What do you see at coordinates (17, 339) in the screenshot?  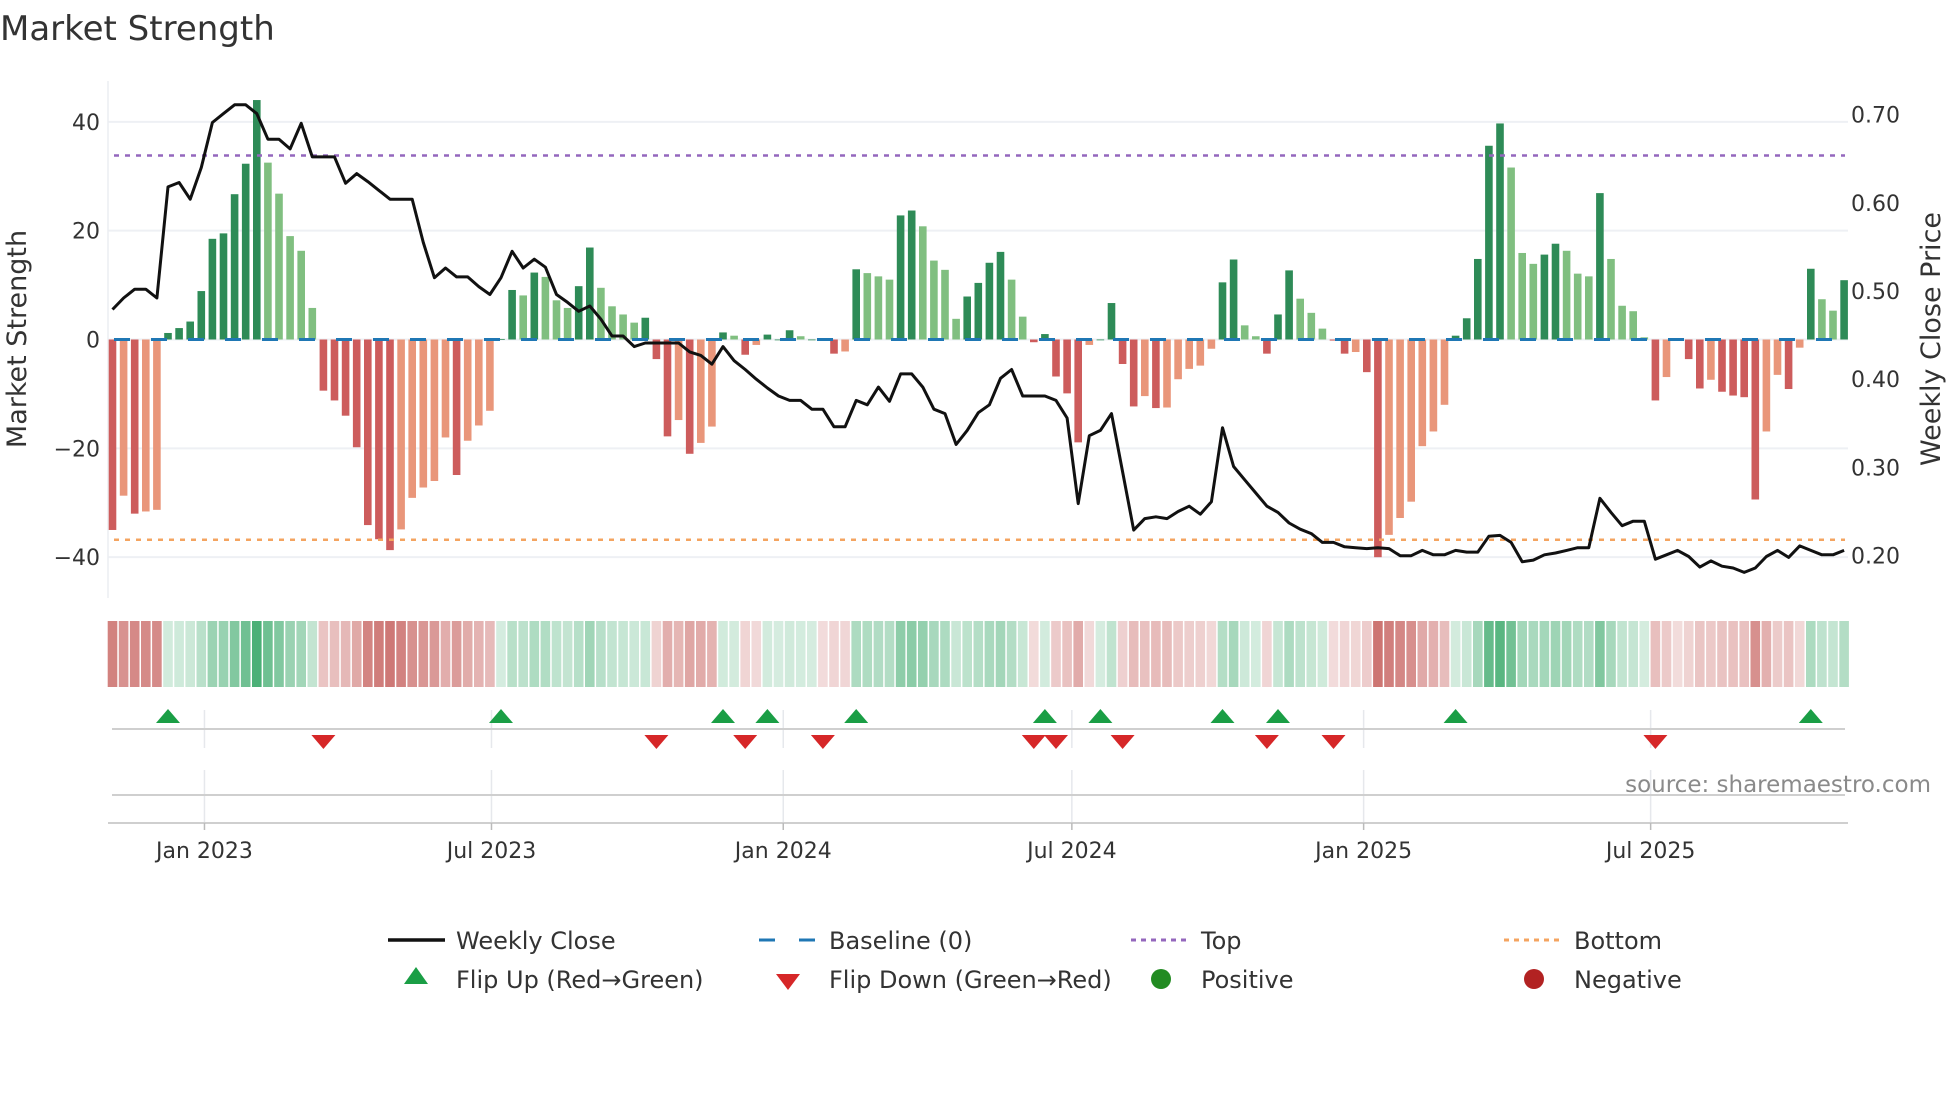 I see `left-axis-title: Market Strength` at bounding box center [17, 339].